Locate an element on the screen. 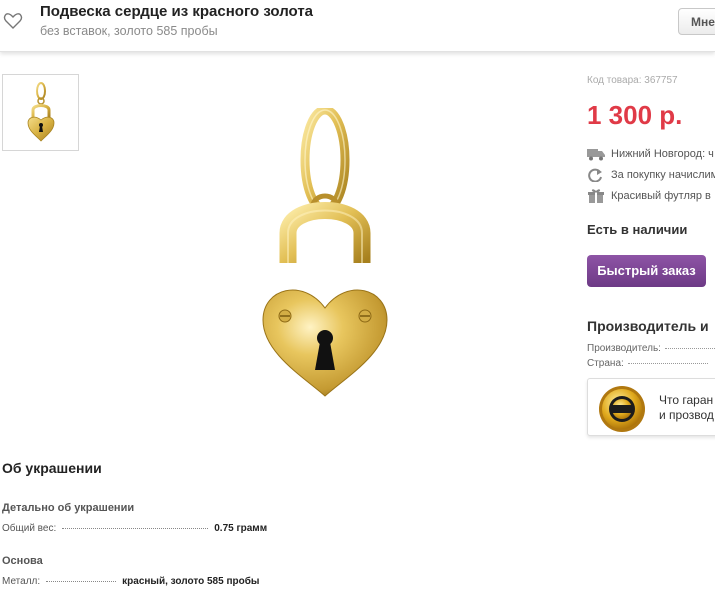 This screenshot has height=599, width=715. country-row: Страна: is located at coordinates (647, 363).